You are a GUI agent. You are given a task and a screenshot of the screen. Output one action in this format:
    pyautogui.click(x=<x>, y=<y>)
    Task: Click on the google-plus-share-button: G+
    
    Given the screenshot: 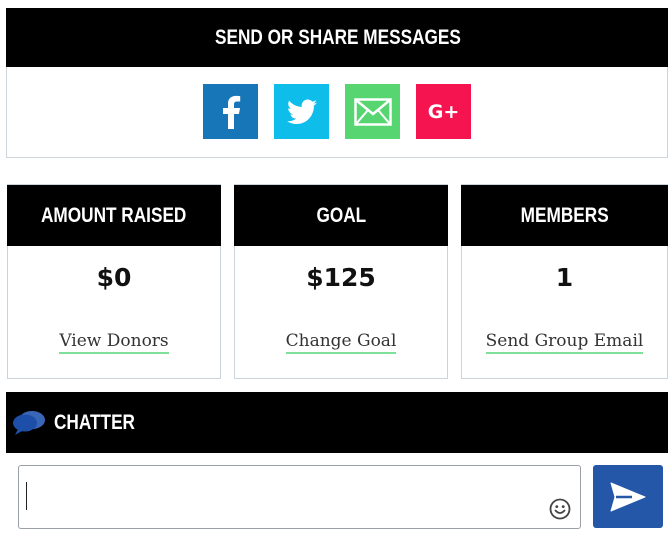 What is the action you would take?
    pyautogui.click(x=443, y=111)
    